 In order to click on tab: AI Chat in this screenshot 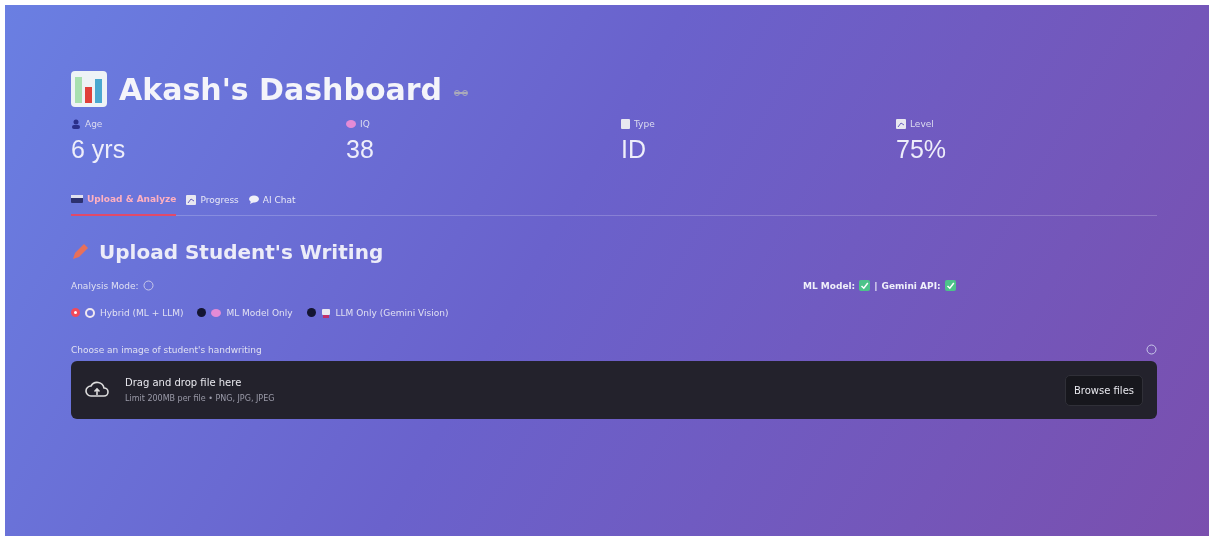, I will do `click(272, 202)`.